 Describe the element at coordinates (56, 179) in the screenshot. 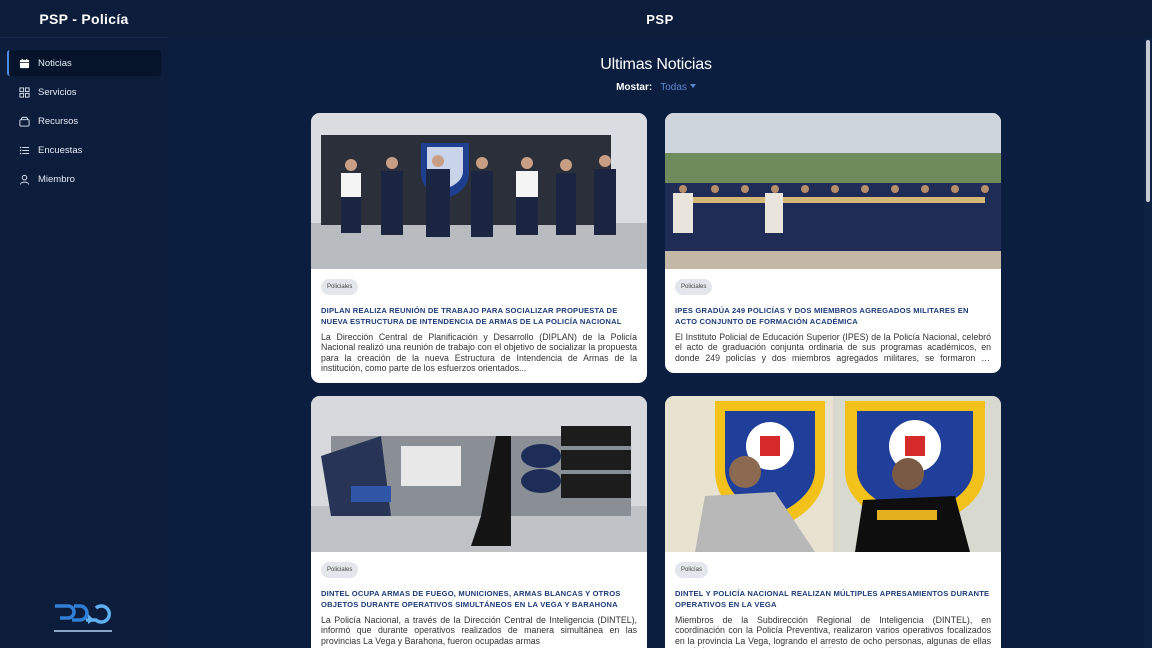

I see `sidebar-item-label: Miembro` at that location.